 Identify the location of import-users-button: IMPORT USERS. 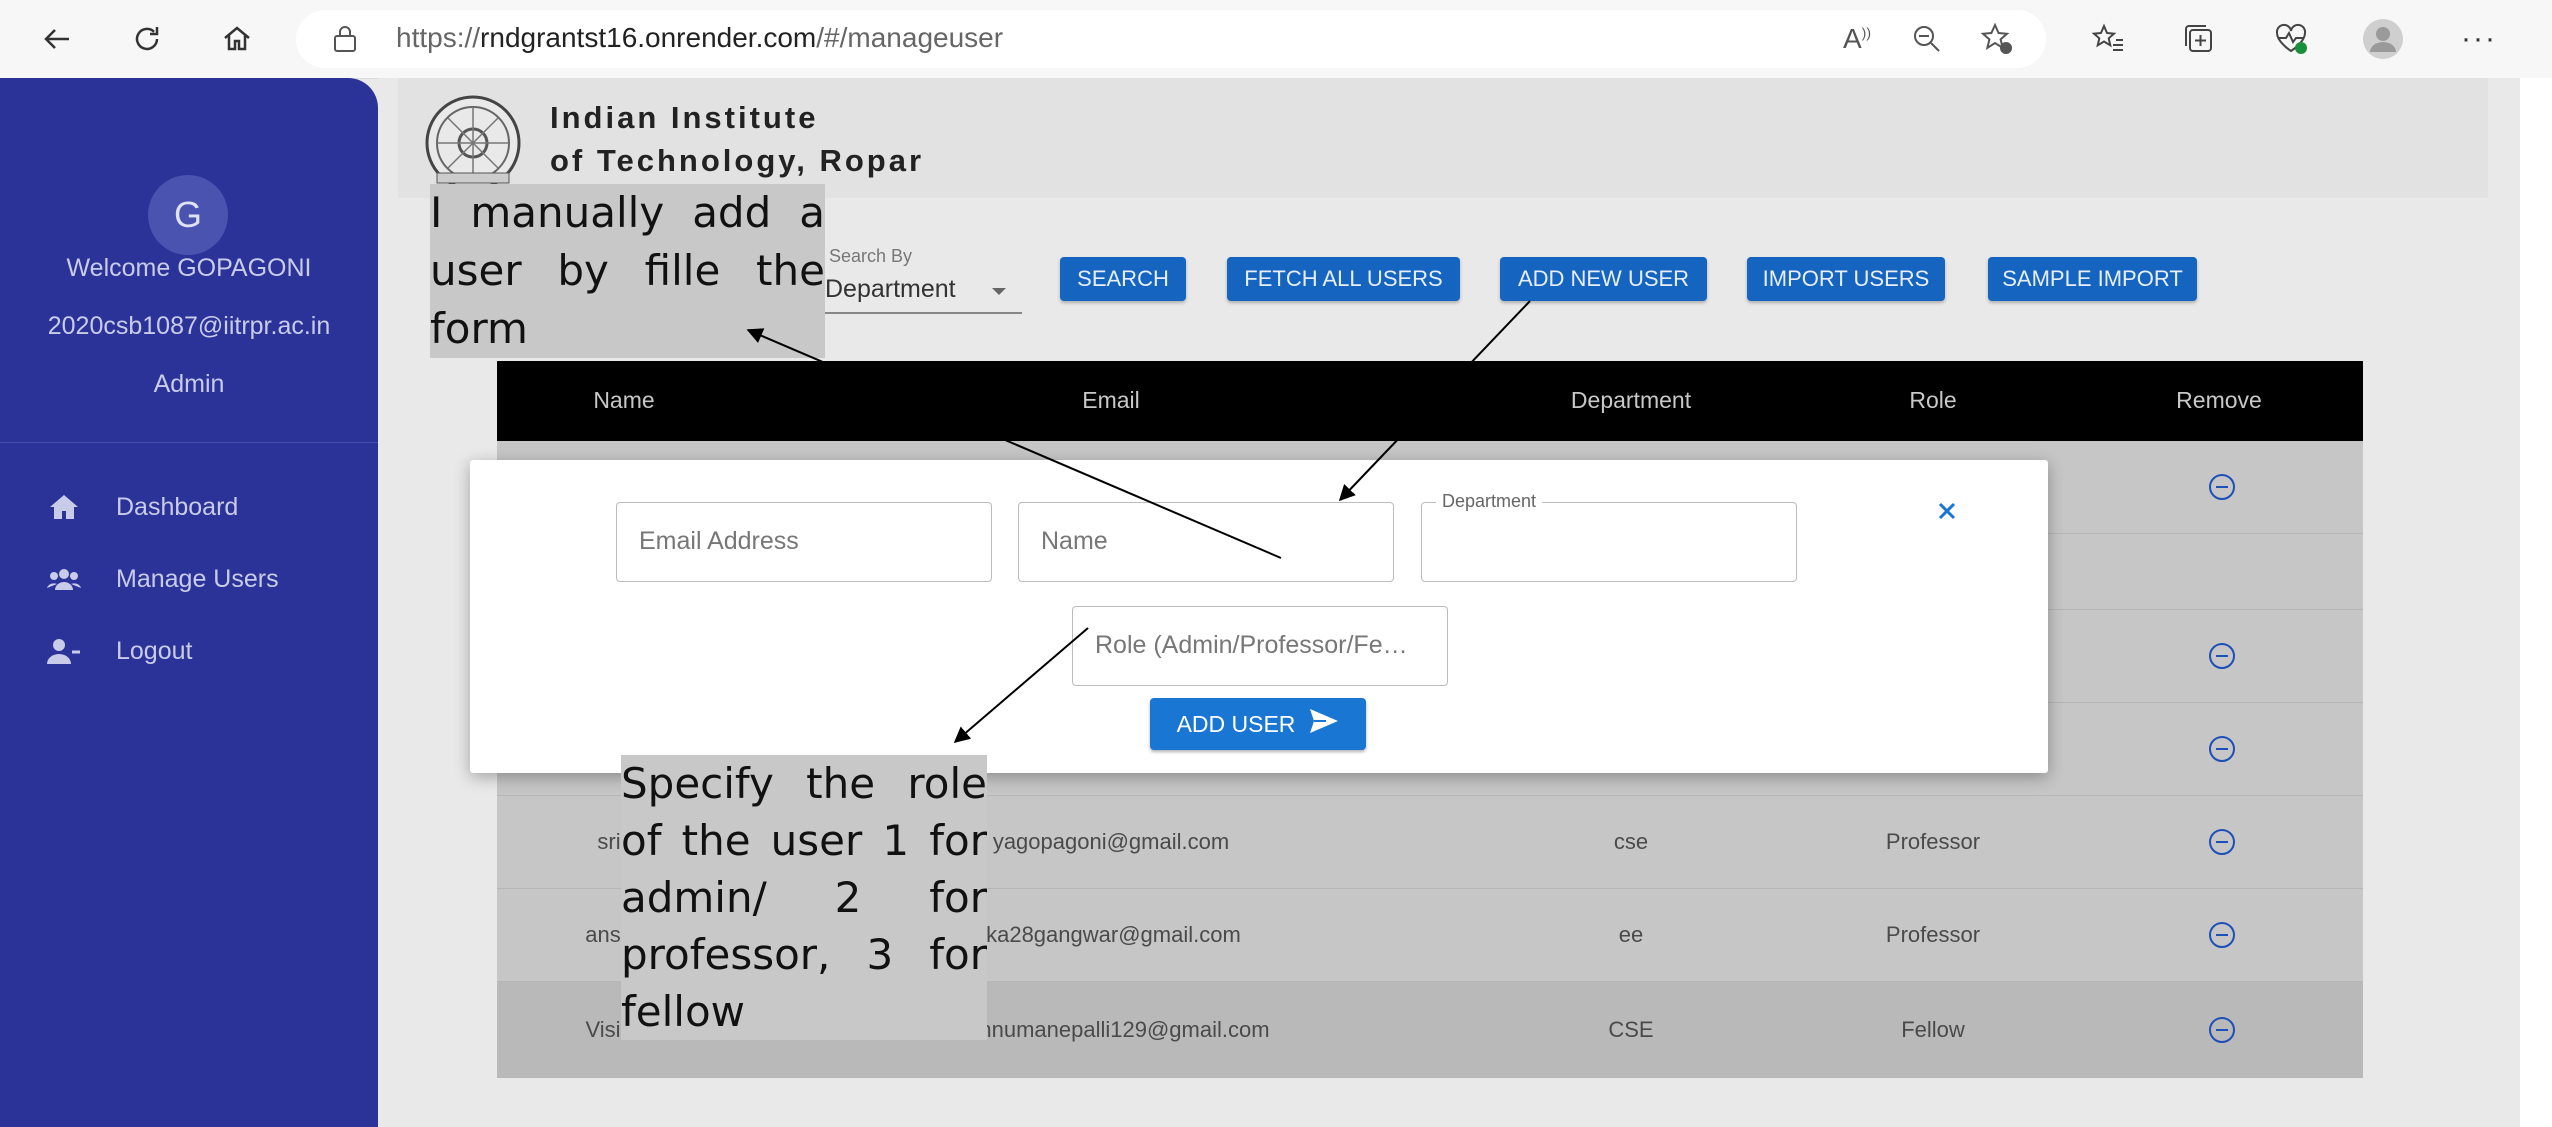
(1846, 279).